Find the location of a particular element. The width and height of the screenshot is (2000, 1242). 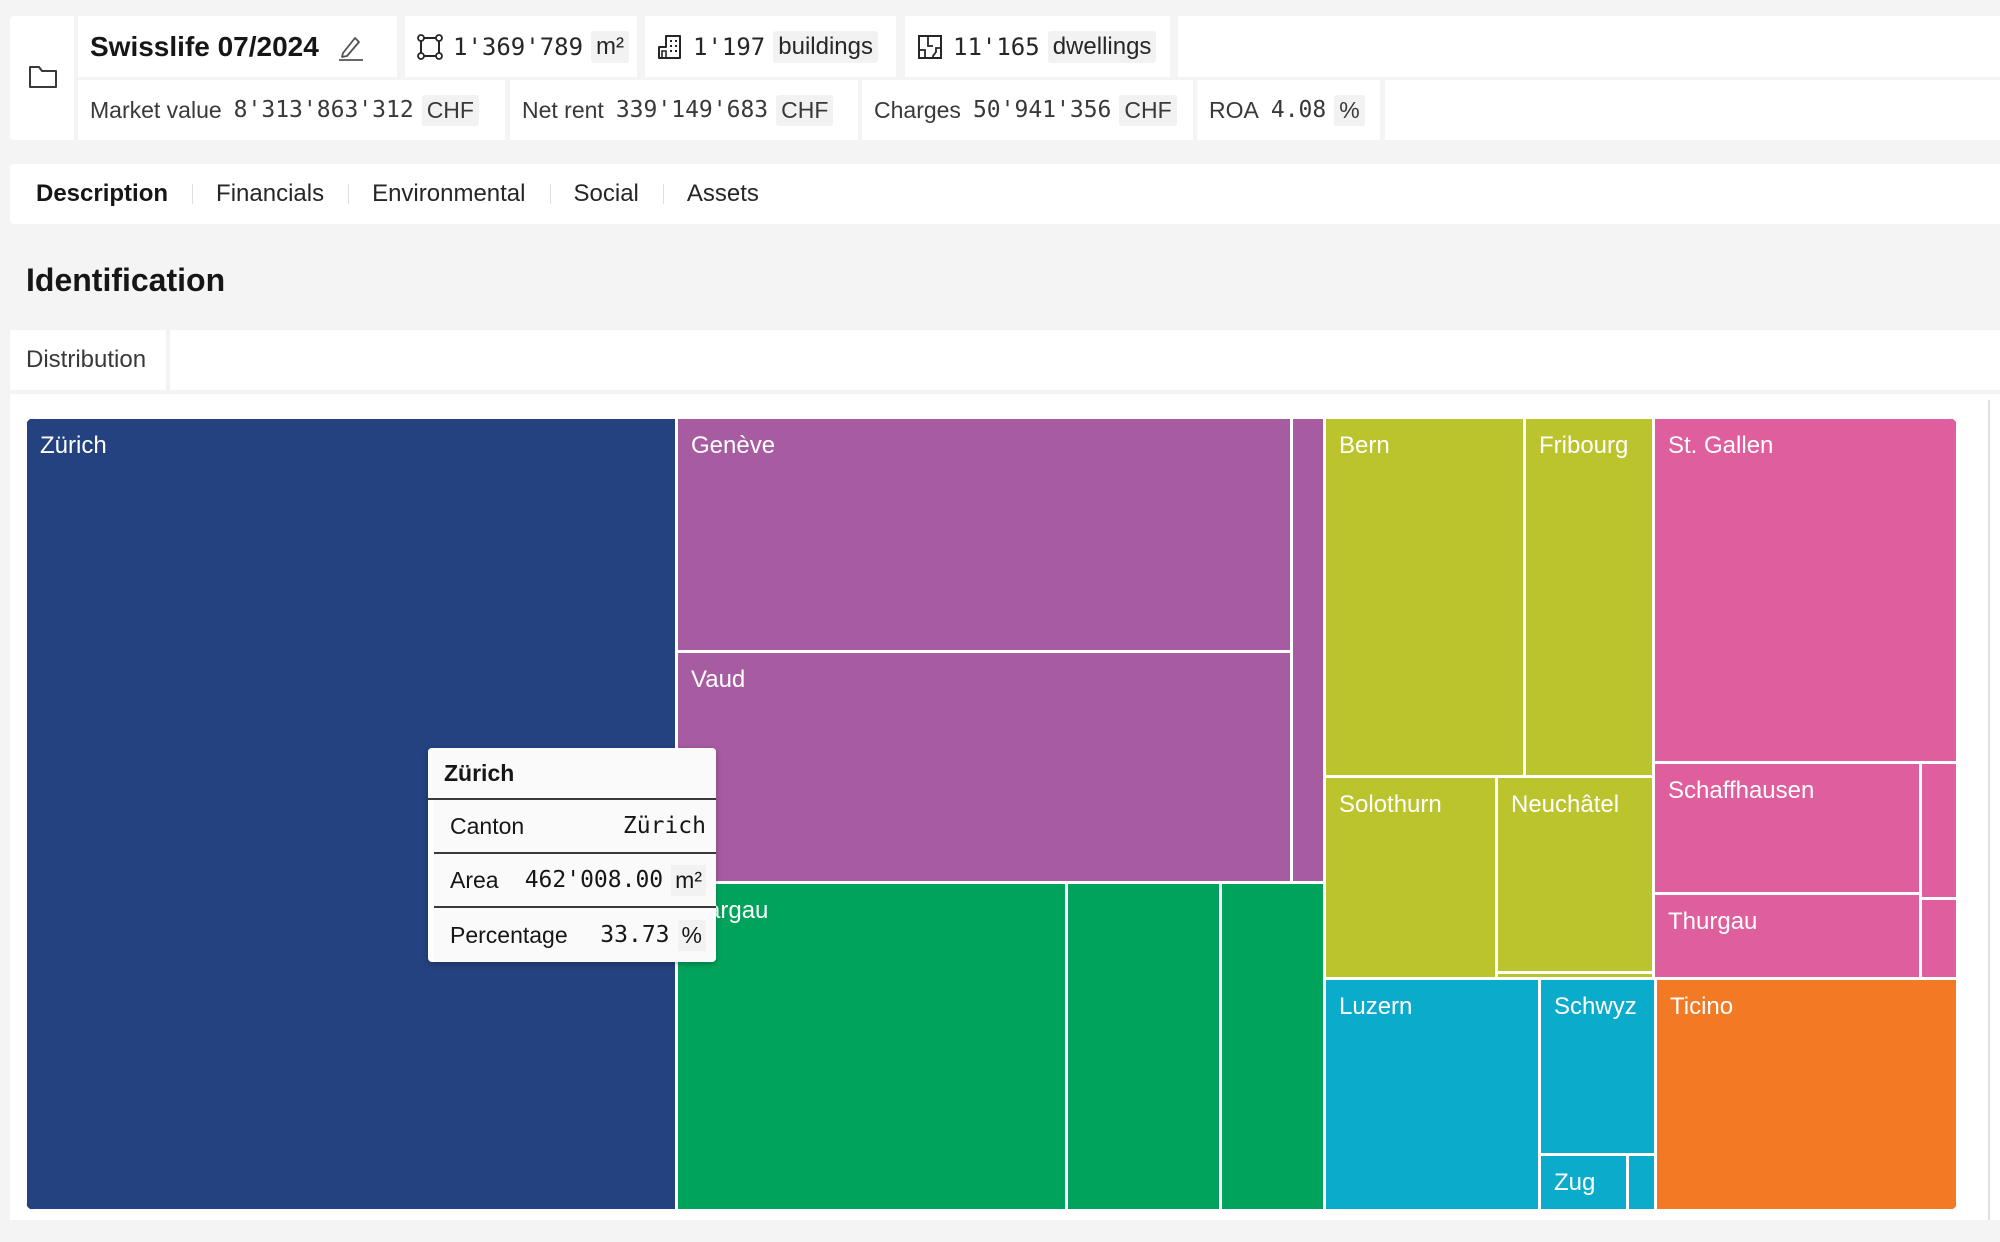

tooltip-value: 33.73 is located at coordinates (635, 935).